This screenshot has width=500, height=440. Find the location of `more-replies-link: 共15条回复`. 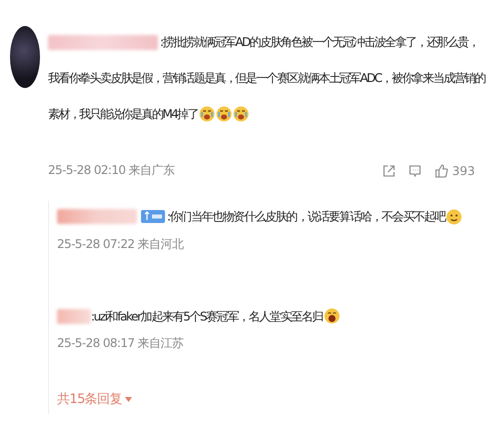

more-replies-link: 共15条回复 is located at coordinates (94, 399).